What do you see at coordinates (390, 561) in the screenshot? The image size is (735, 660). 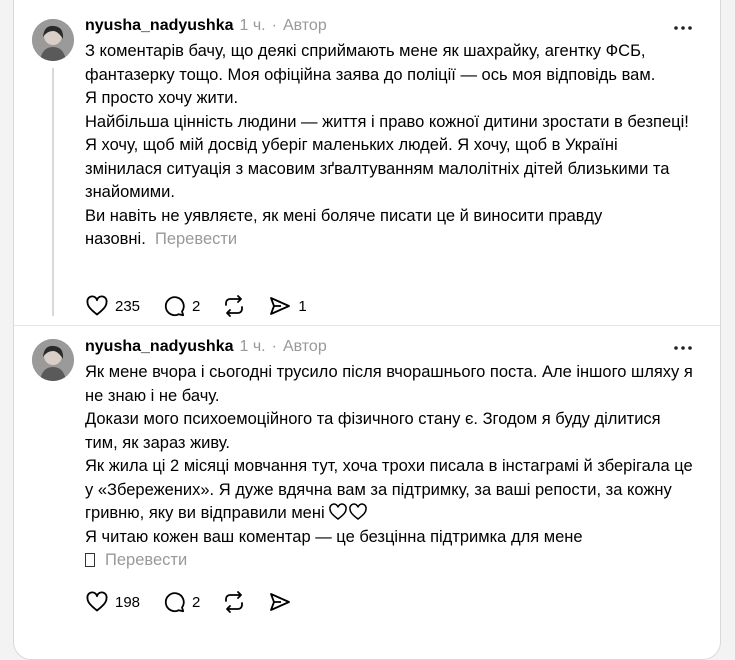 I see `translate-row: Перевести` at bounding box center [390, 561].